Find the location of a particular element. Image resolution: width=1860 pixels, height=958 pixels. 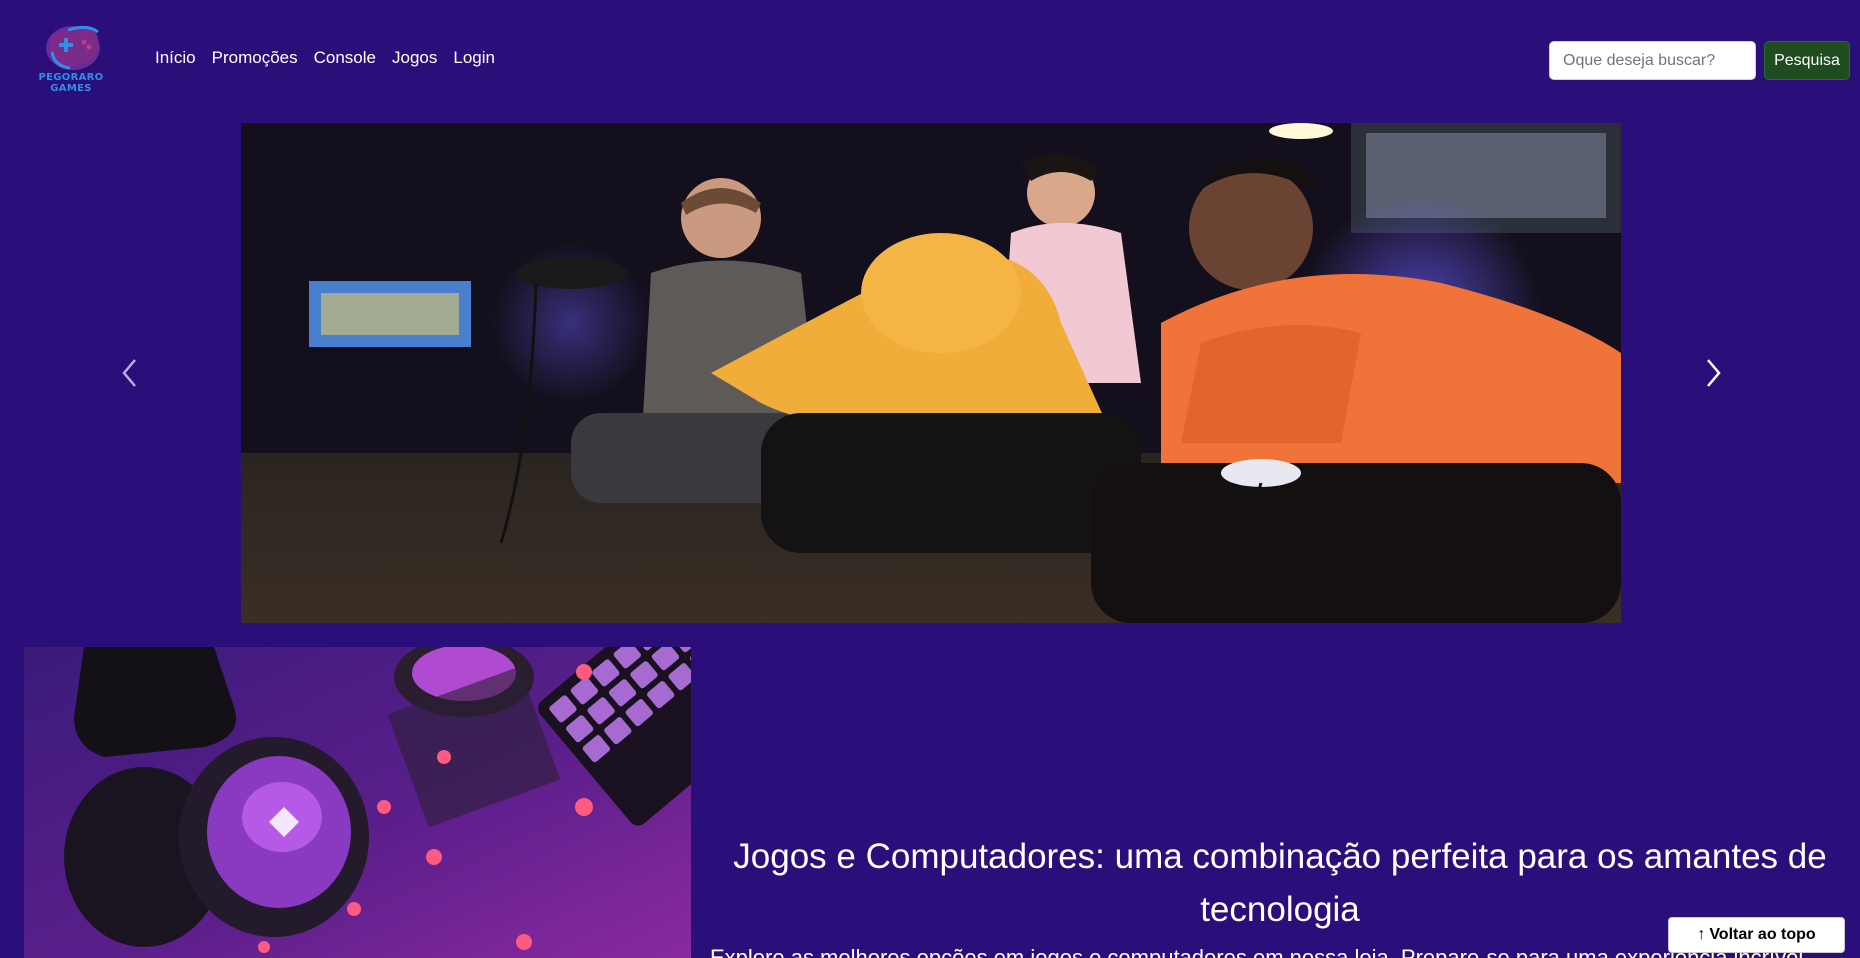

back-to-top-button: ↑ Voltar ao topo is located at coordinates (1756, 935).